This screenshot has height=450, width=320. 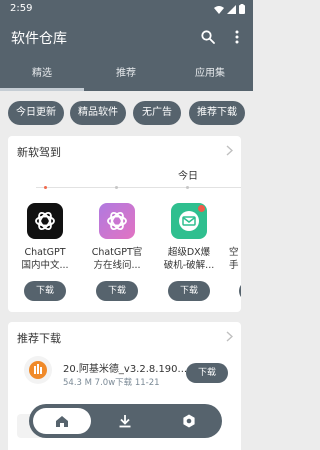 What do you see at coordinates (126, 9) in the screenshot?
I see `status-bar: 2:59` at bounding box center [126, 9].